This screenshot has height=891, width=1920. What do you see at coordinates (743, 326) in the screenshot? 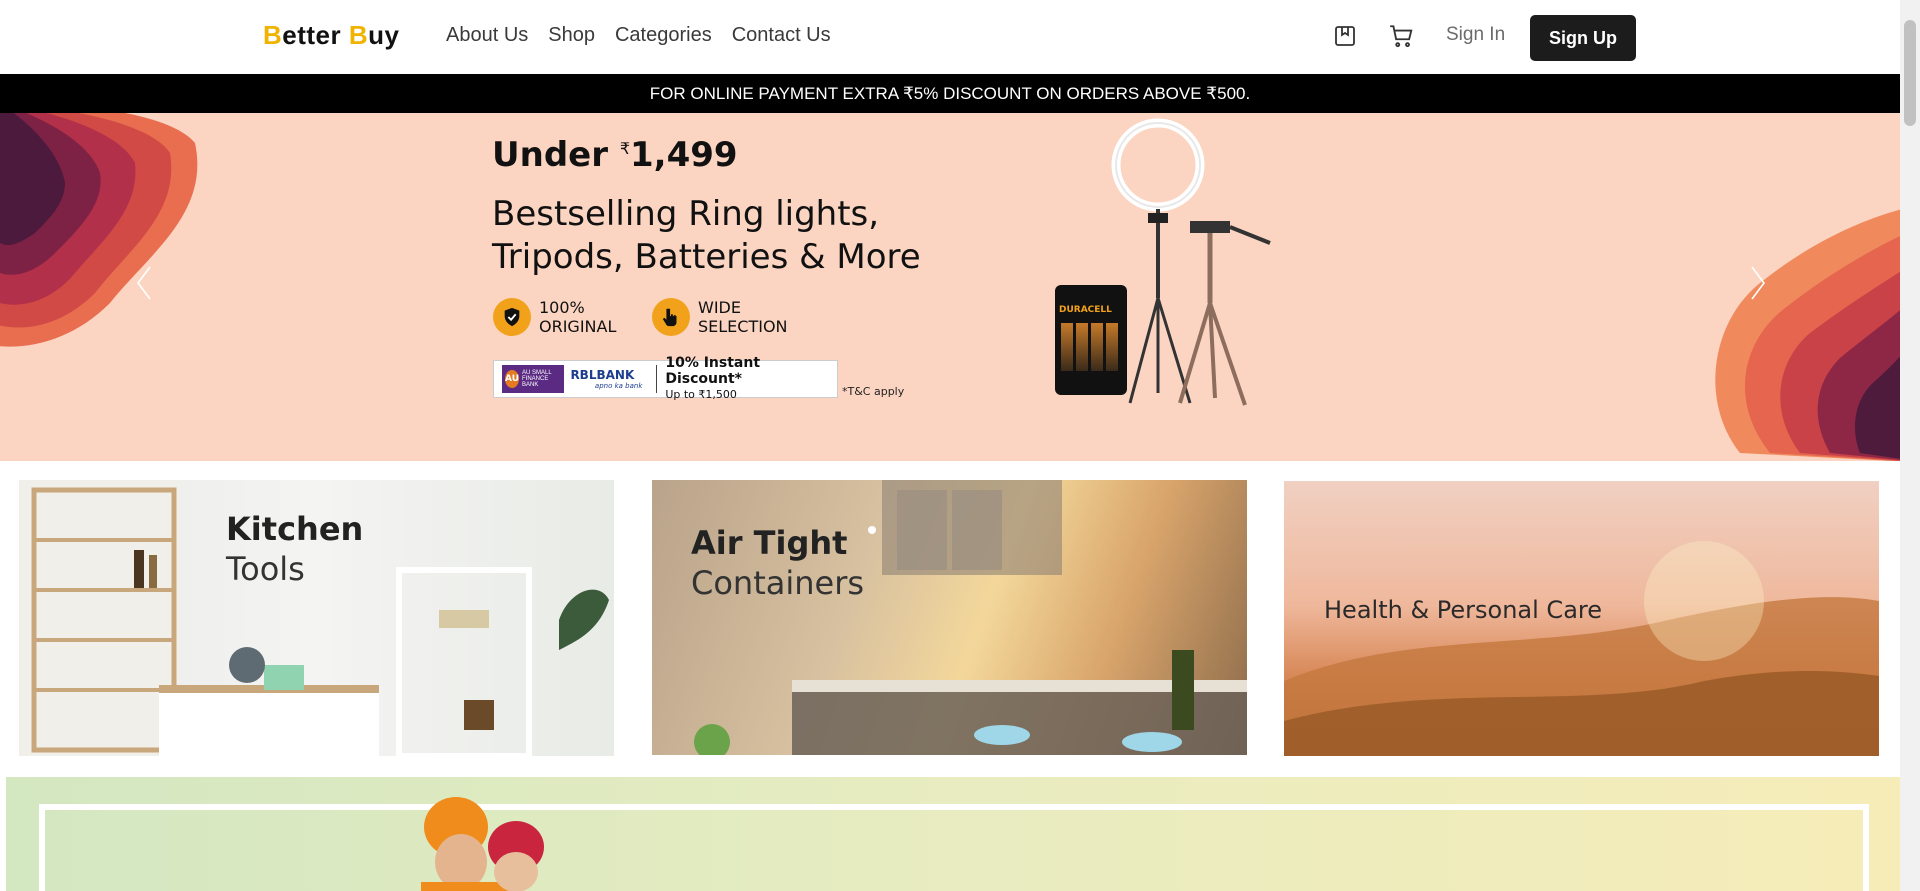
I see `badge-2-line-2: SELECTION` at bounding box center [743, 326].